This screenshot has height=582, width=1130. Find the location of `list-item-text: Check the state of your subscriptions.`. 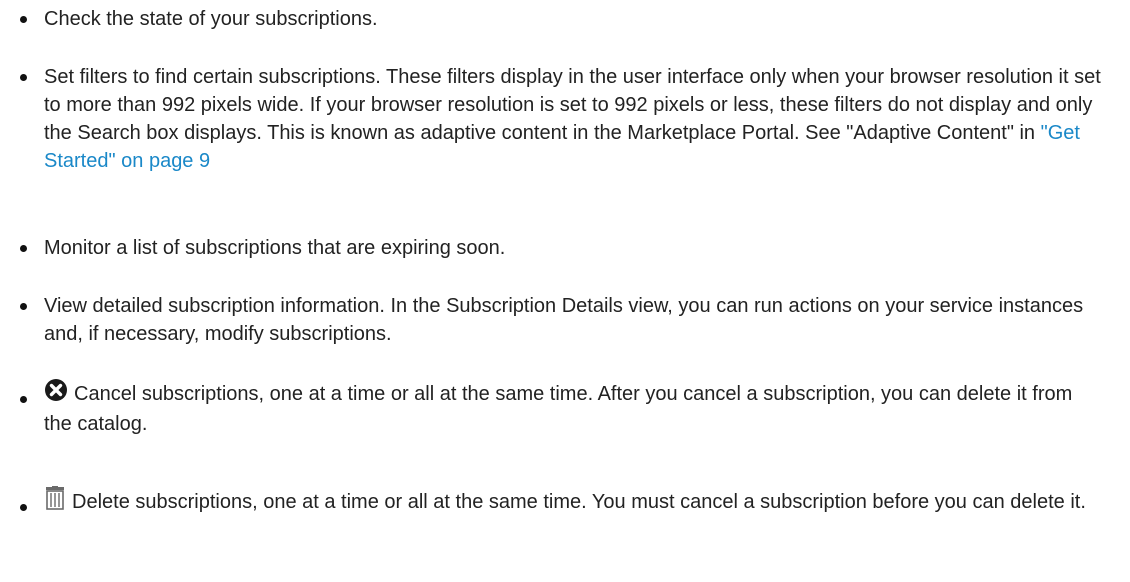

list-item-text: Check the state of your subscriptions. is located at coordinates (211, 19).